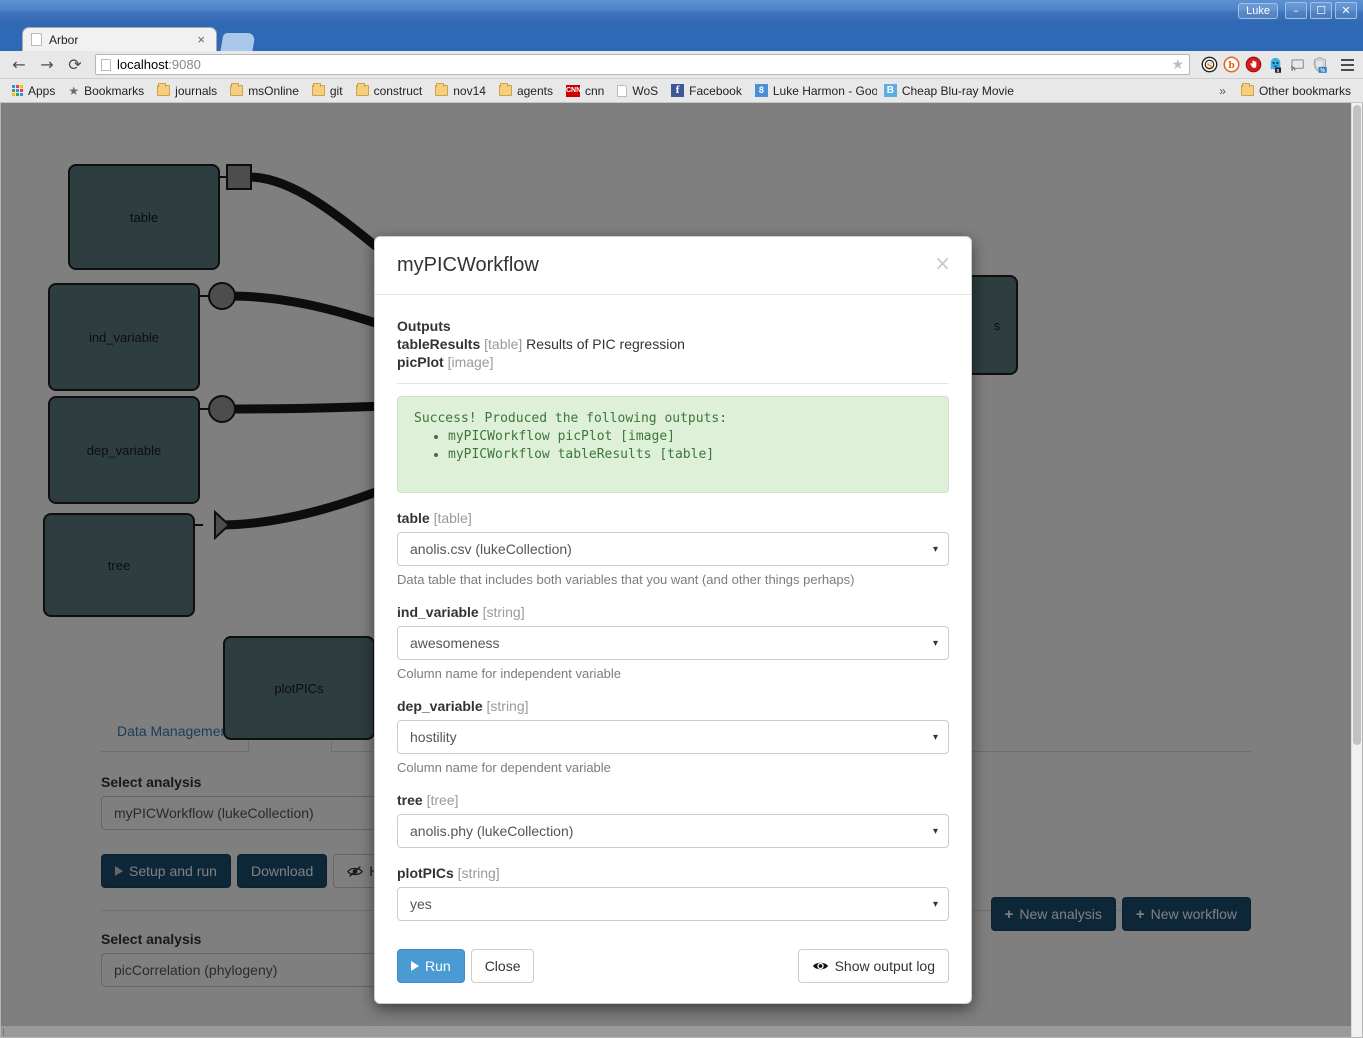  Describe the element at coordinates (673, 612) in the screenshot. I see `field-label: ind_variable [string]` at that location.